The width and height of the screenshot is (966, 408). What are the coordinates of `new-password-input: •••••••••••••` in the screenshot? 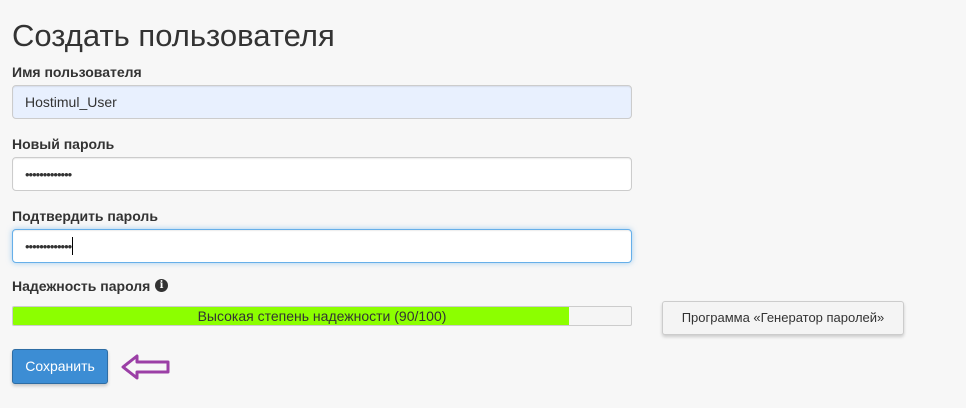 It's located at (322, 174).